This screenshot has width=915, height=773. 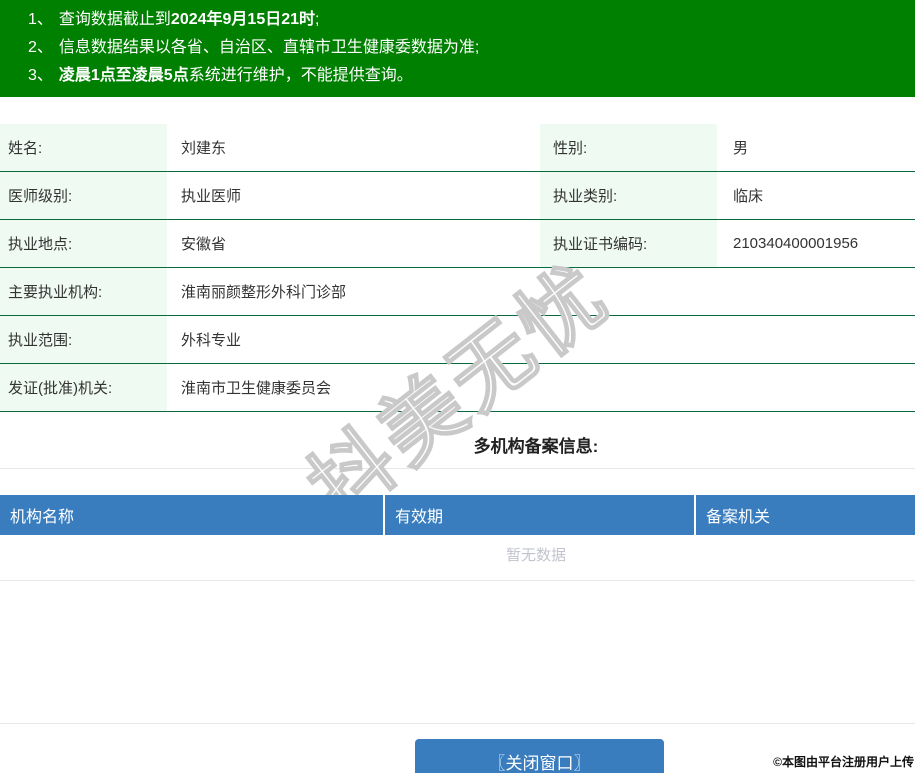 I want to click on notice-text: 查询数据截止到, so click(x=114, y=19).